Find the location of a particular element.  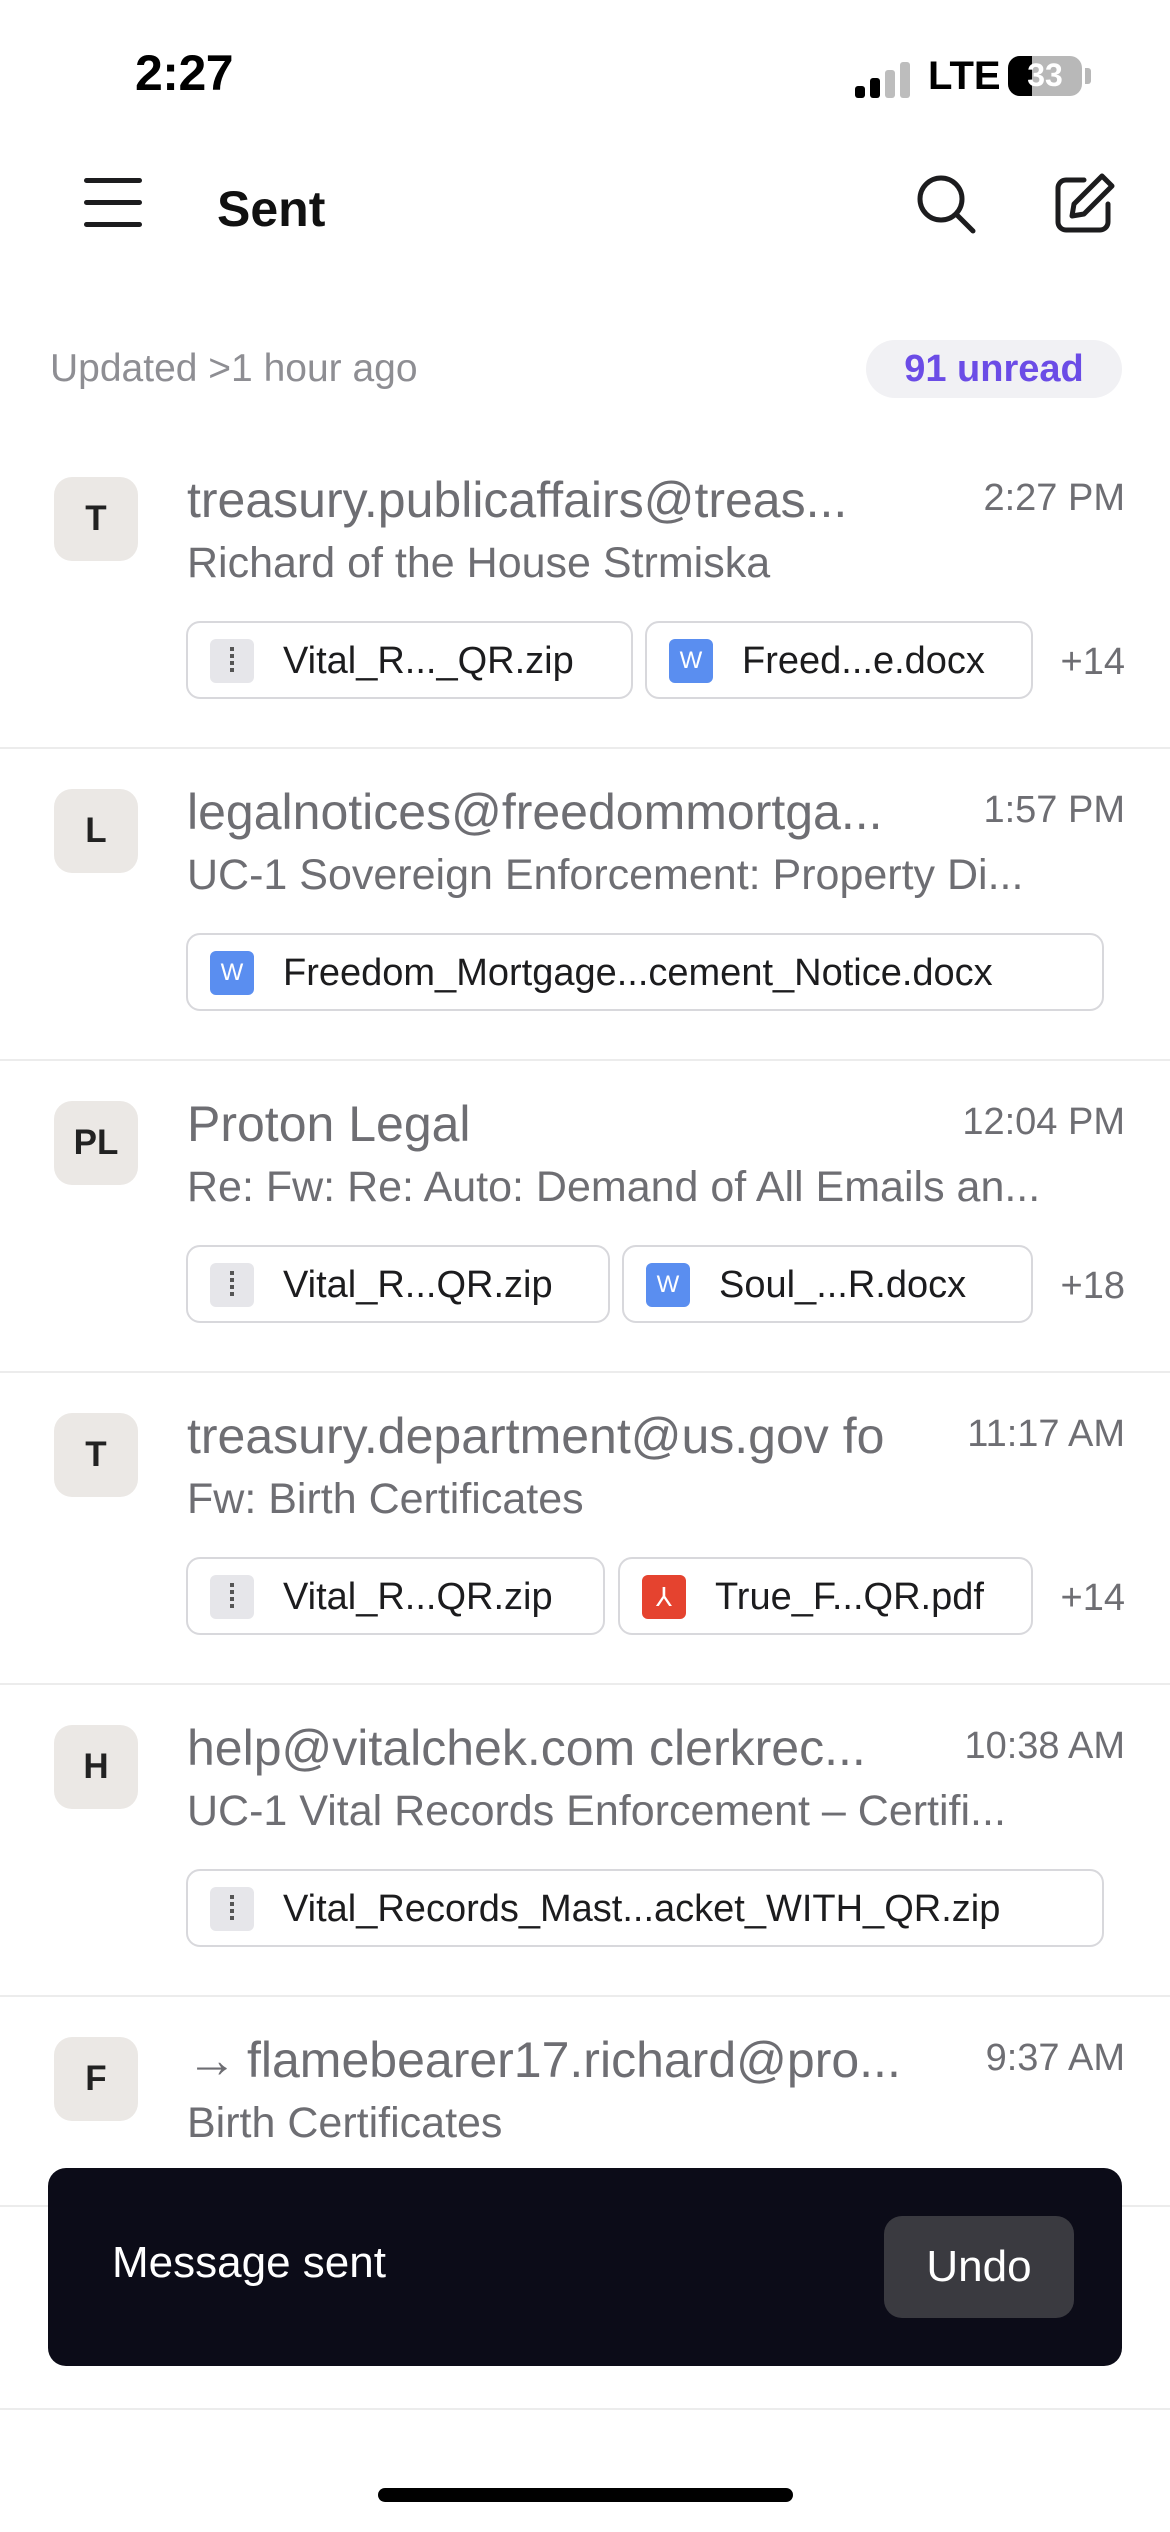

unread-count-badge: 91 unread is located at coordinates (994, 369).